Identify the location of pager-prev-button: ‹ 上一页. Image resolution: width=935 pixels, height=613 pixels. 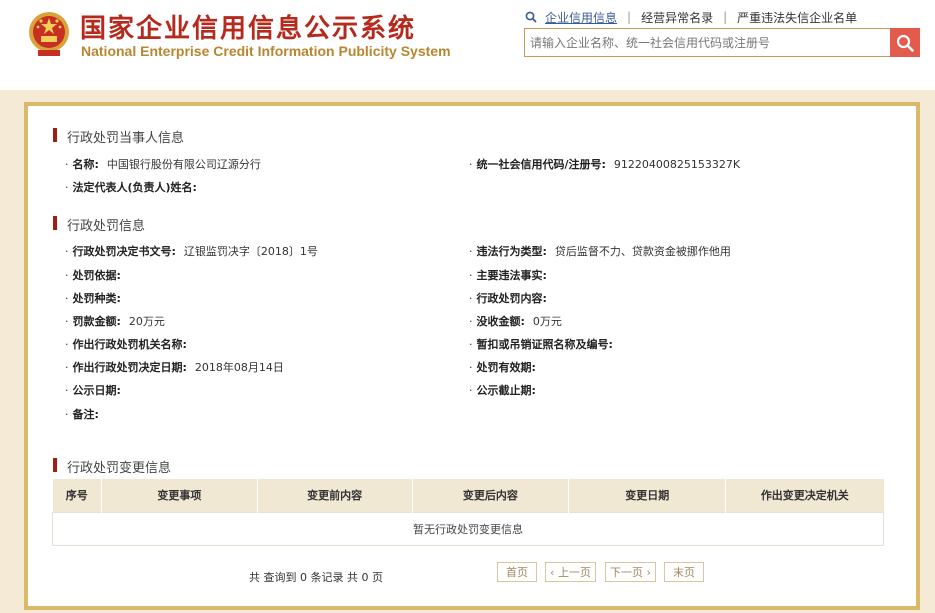
(570, 572).